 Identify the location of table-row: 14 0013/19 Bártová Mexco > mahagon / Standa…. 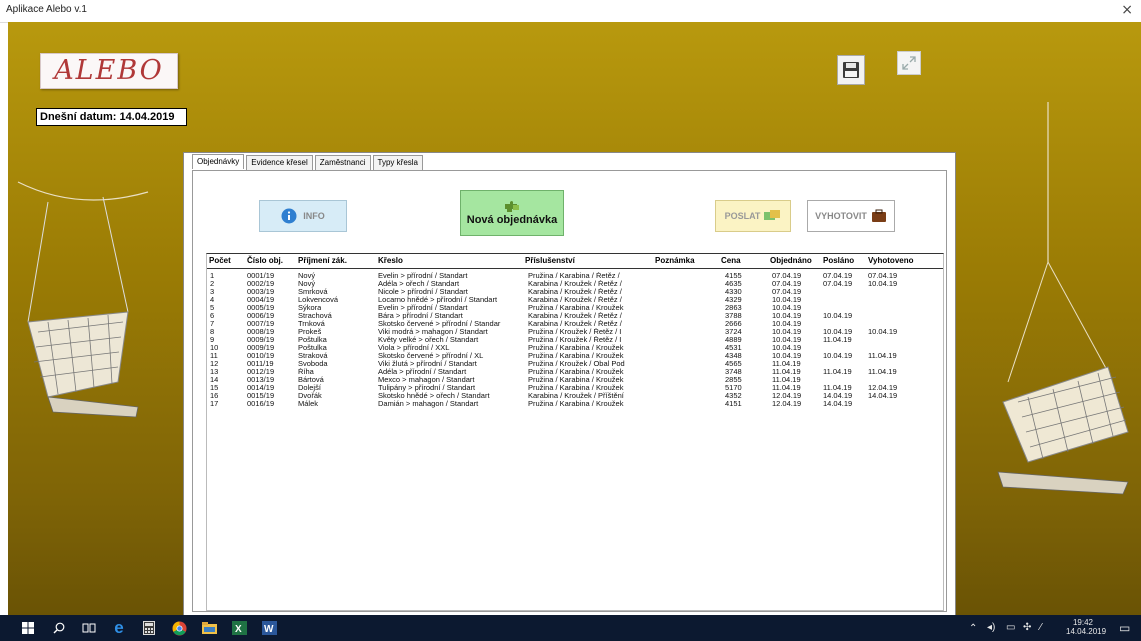
(575, 380).